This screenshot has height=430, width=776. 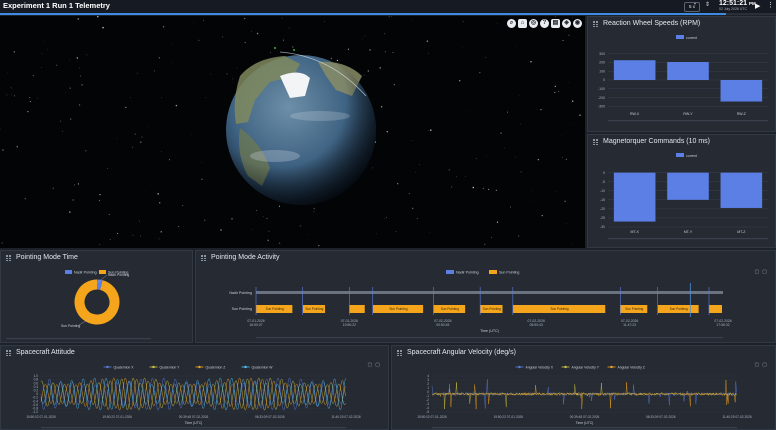 I want to click on layers-icon: ▤, so click(x=555, y=23).